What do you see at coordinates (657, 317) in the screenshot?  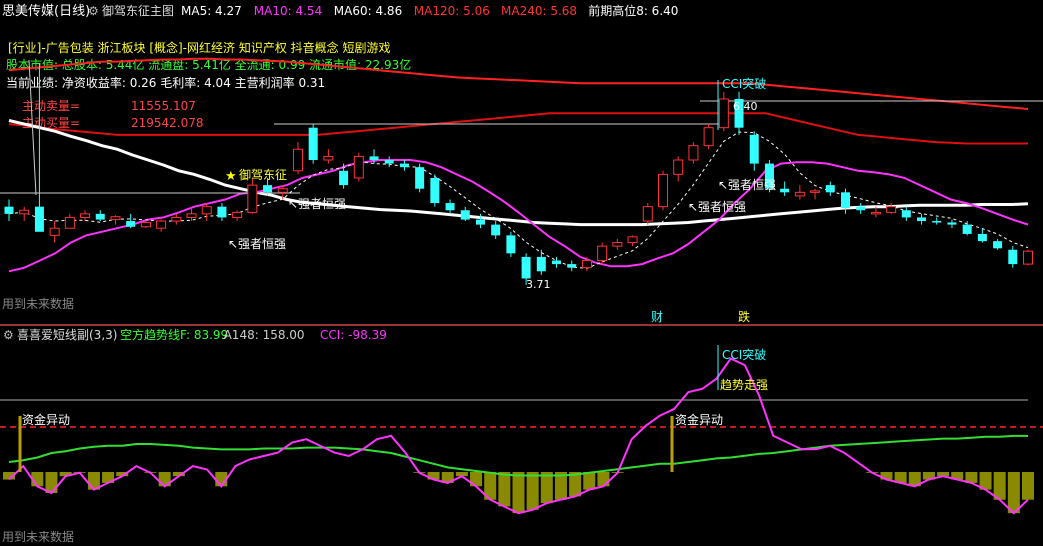 I see `cai-label: 财` at bounding box center [657, 317].